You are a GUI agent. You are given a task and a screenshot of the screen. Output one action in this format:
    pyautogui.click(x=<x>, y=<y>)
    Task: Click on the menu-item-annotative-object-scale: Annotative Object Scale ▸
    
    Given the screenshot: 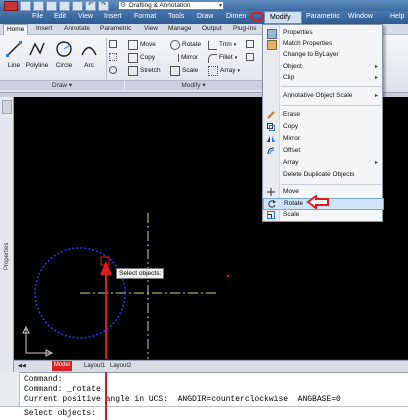 What is the action you would take?
    pyautogui.click(x=322, y=96)
    